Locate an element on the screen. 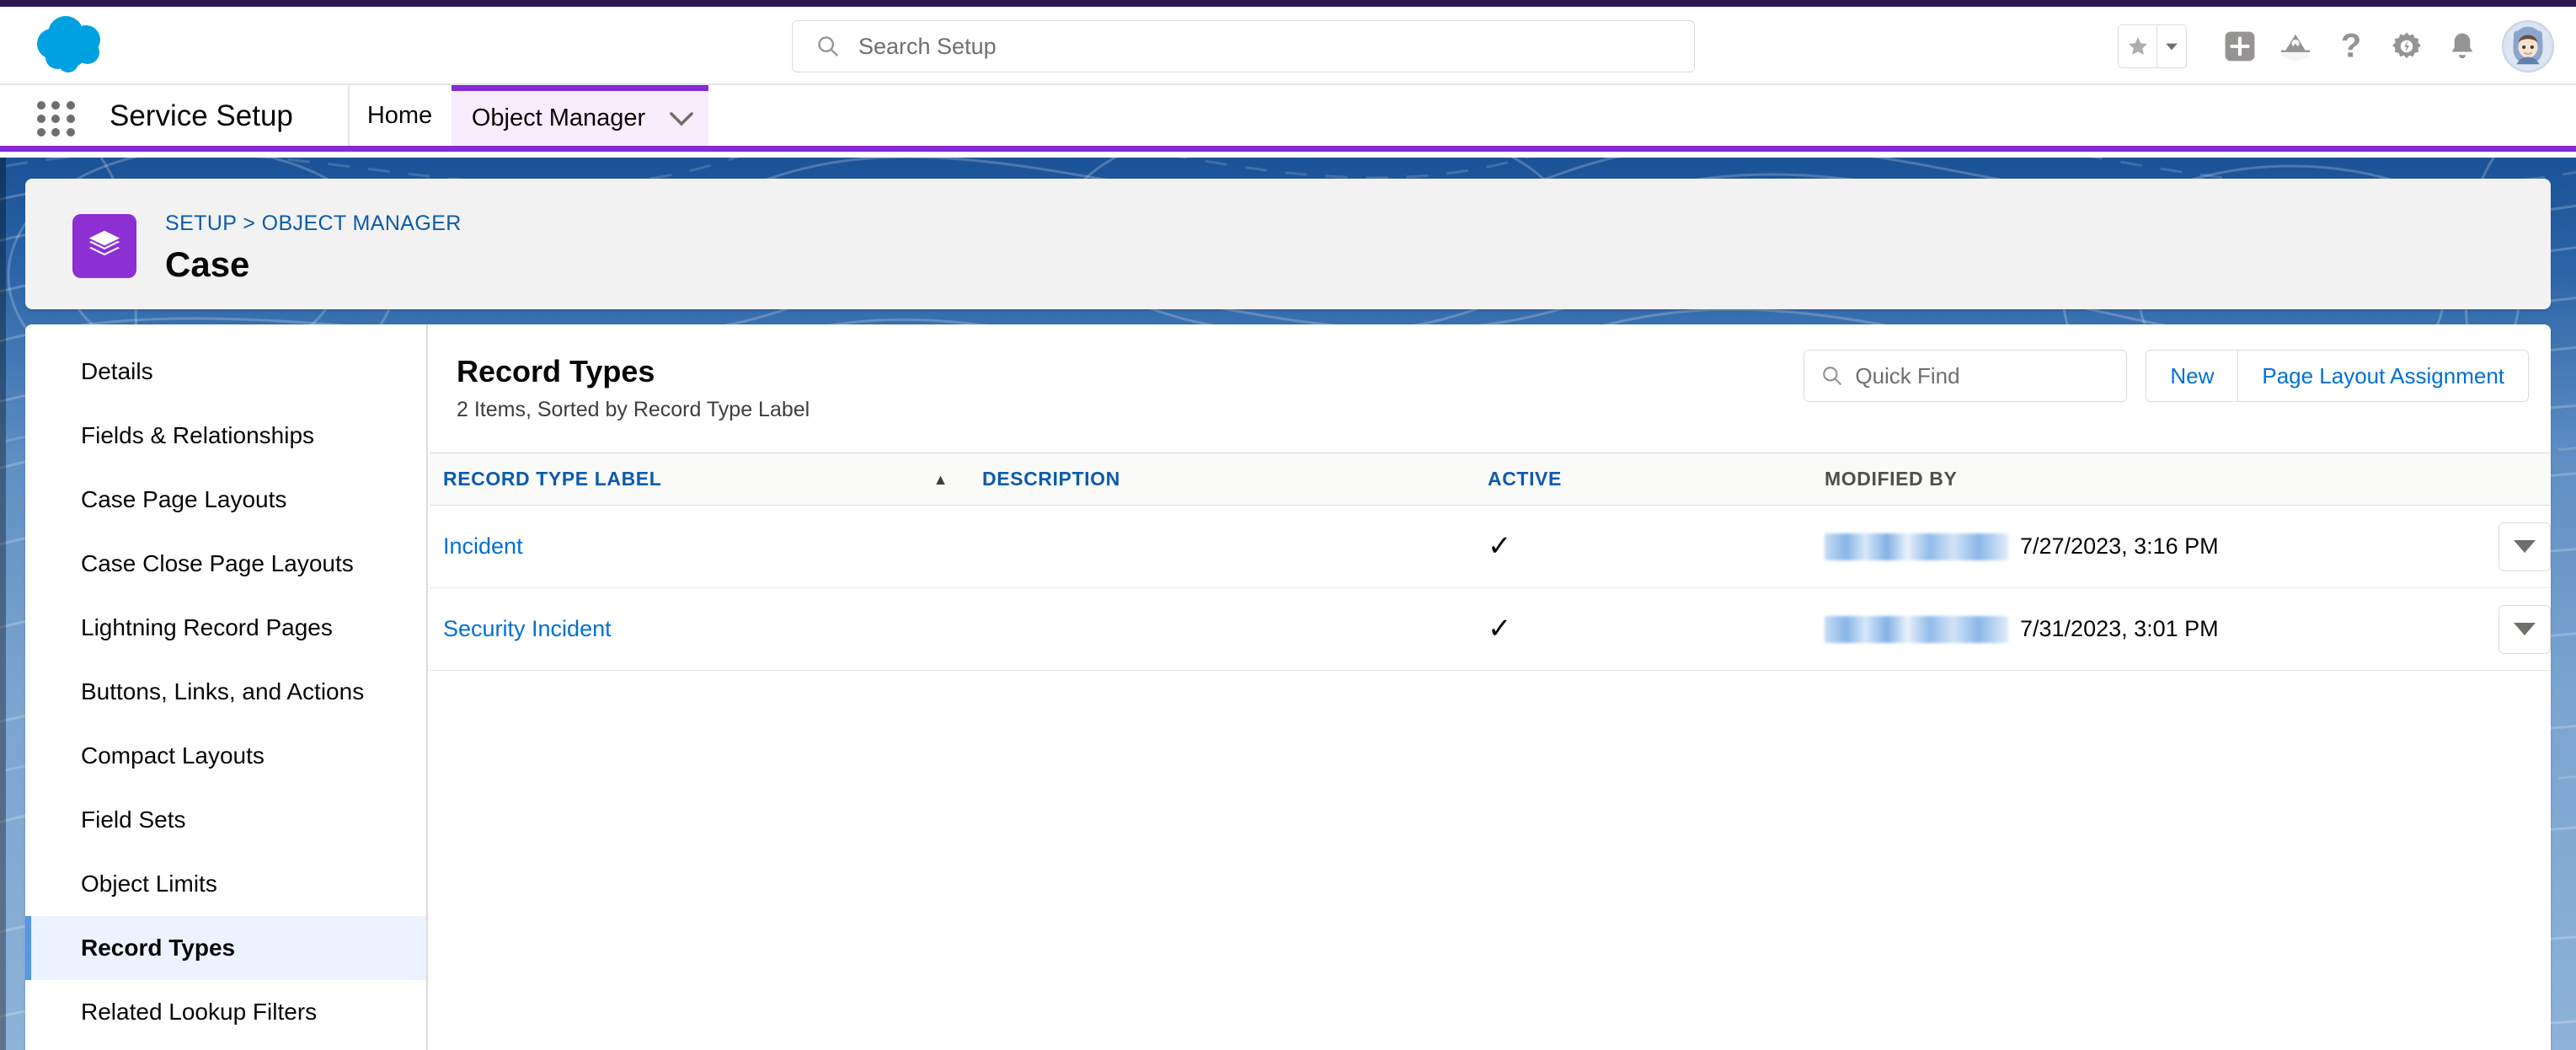 The image size is (2576, 1050). notifications-bell-icon is located at coordinates (2462, 46).